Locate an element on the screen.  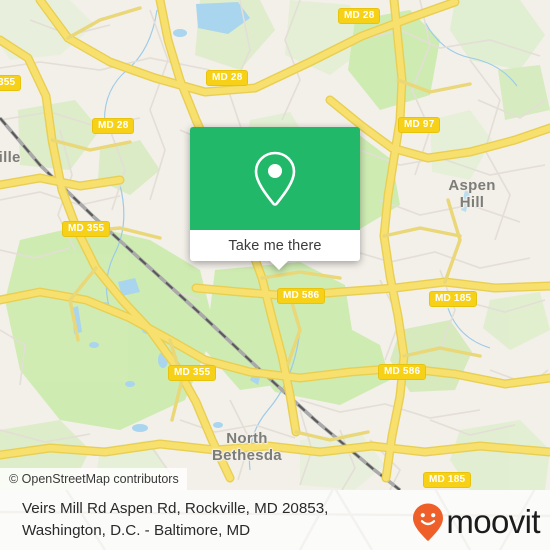
moovit-smiling-pin-icon is located at coordinates (428, 522).